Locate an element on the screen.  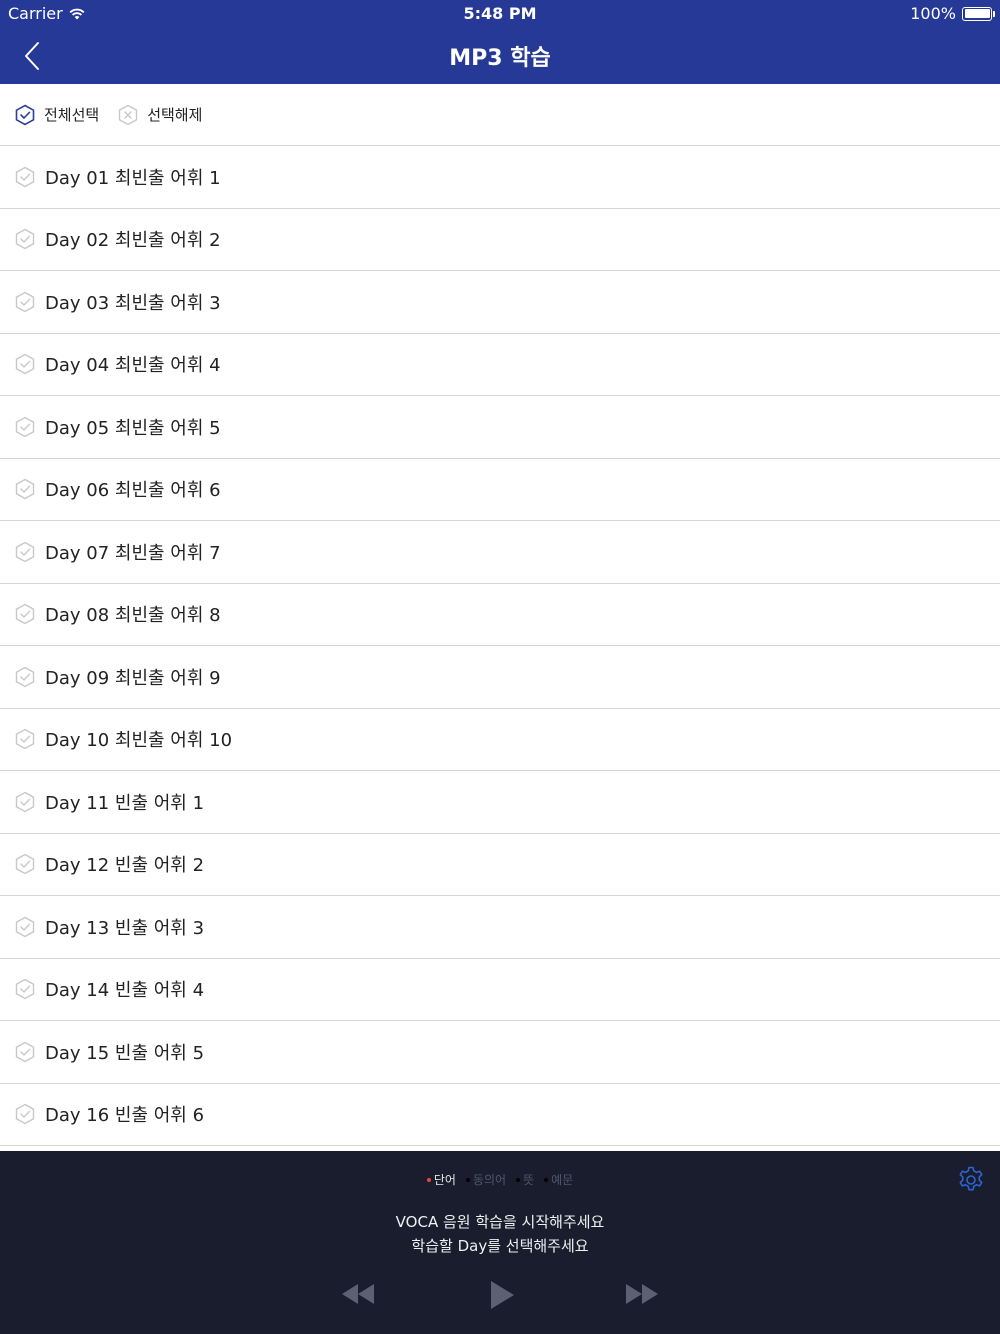
day-list-item: Day 15 빈출 어휘 5 is located at coordinates (500, 1052).